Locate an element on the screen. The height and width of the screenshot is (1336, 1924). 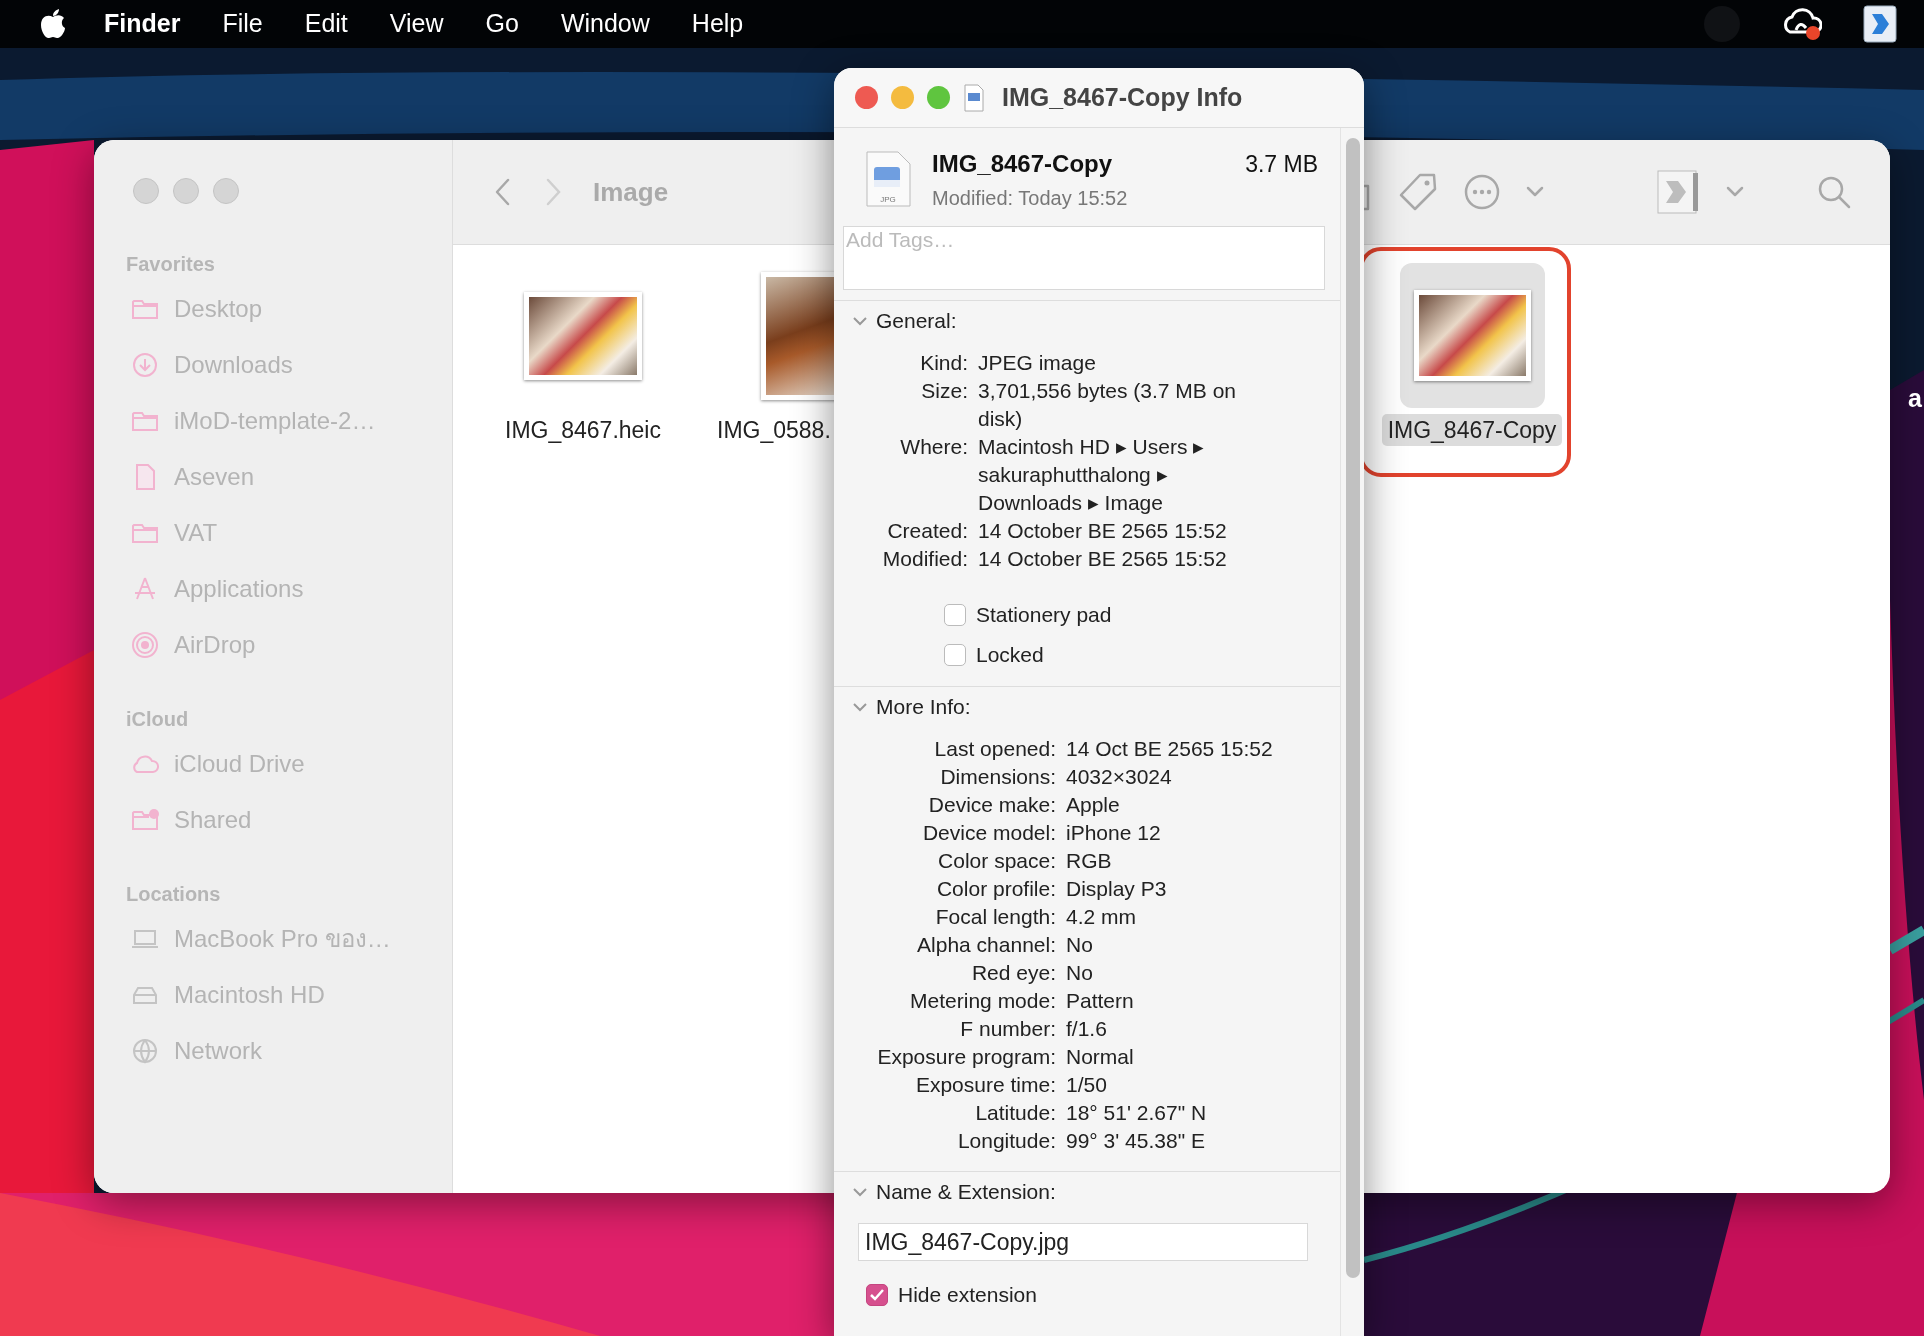
apple-icon is located at coordinates (53, 24).